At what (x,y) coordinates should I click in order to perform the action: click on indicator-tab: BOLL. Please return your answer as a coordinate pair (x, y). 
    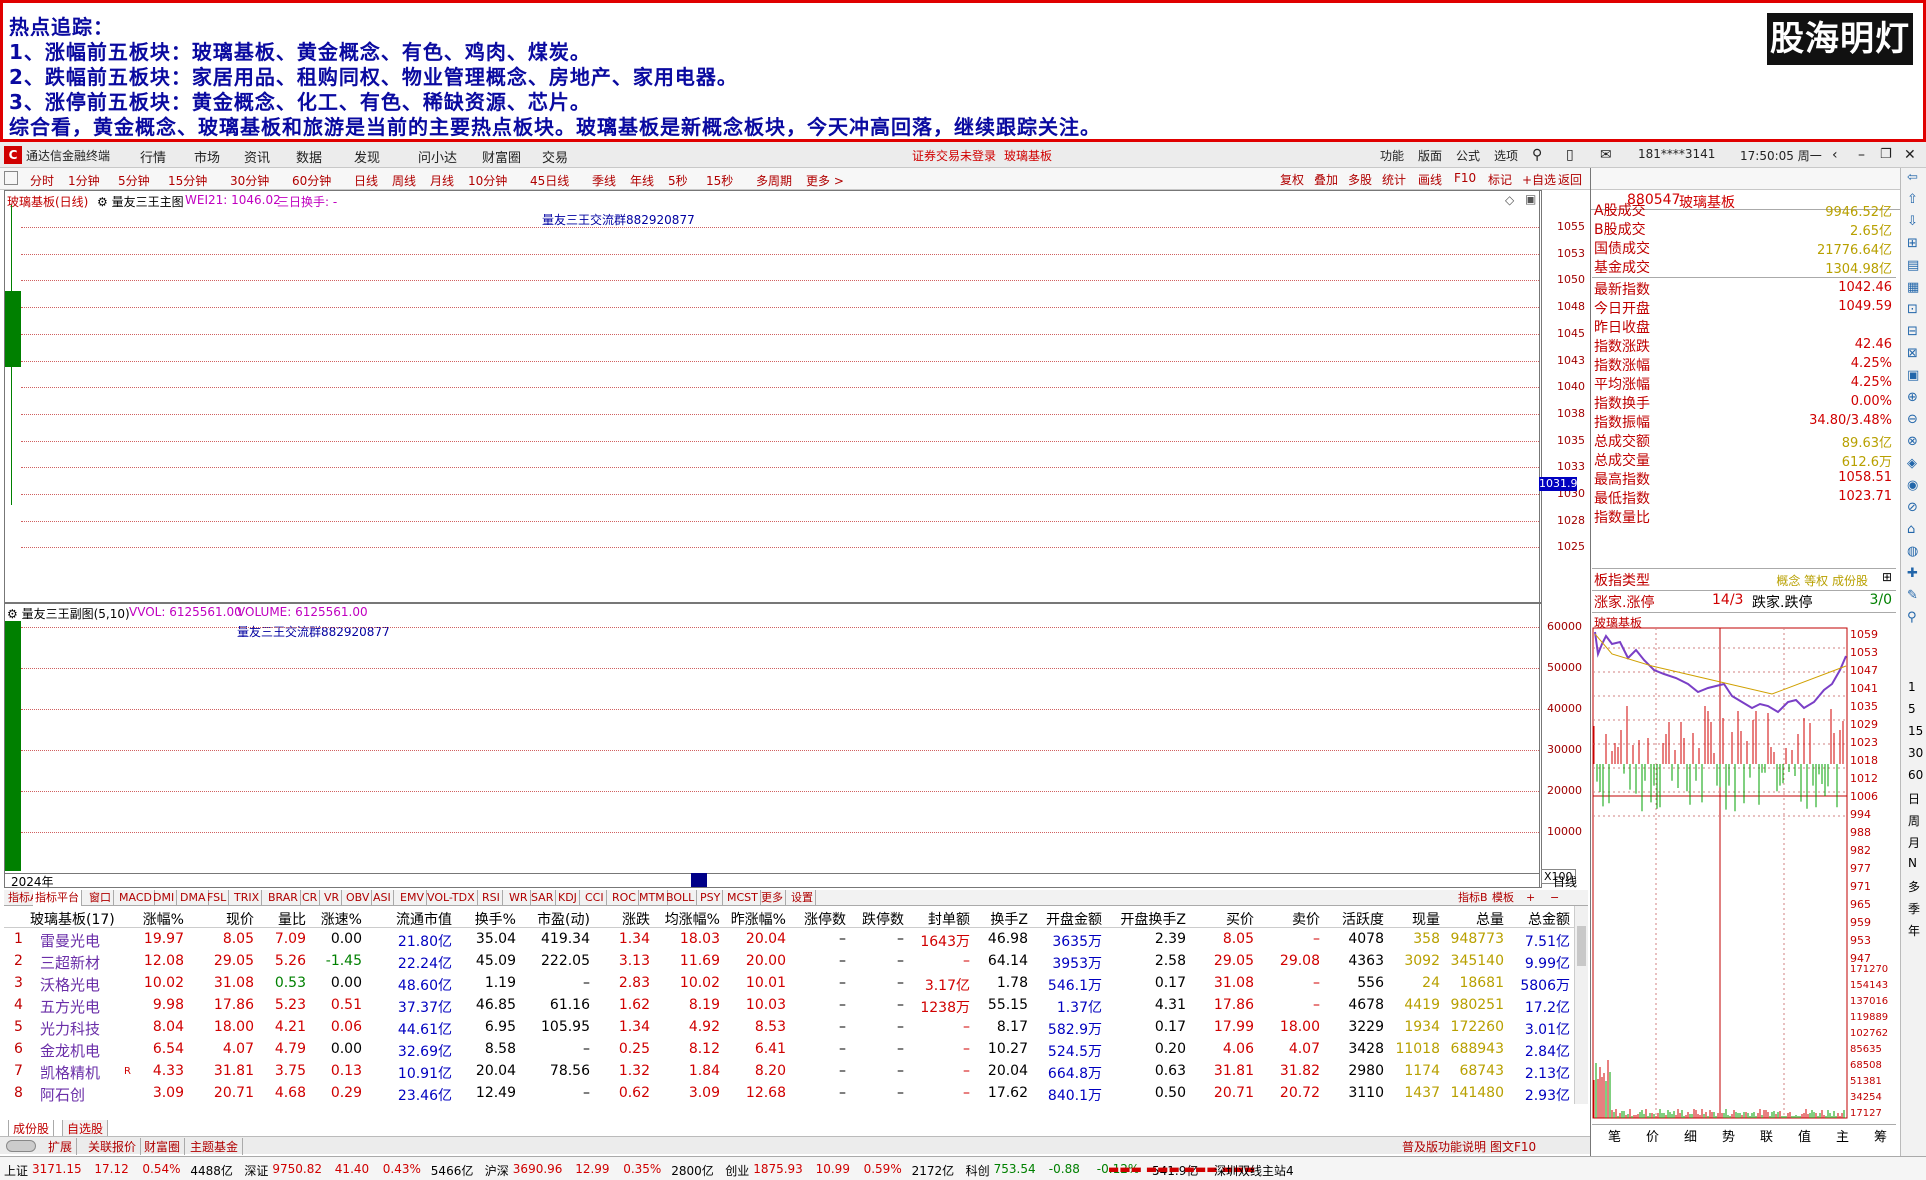
    Looking at the image, I should click on (681, 898).